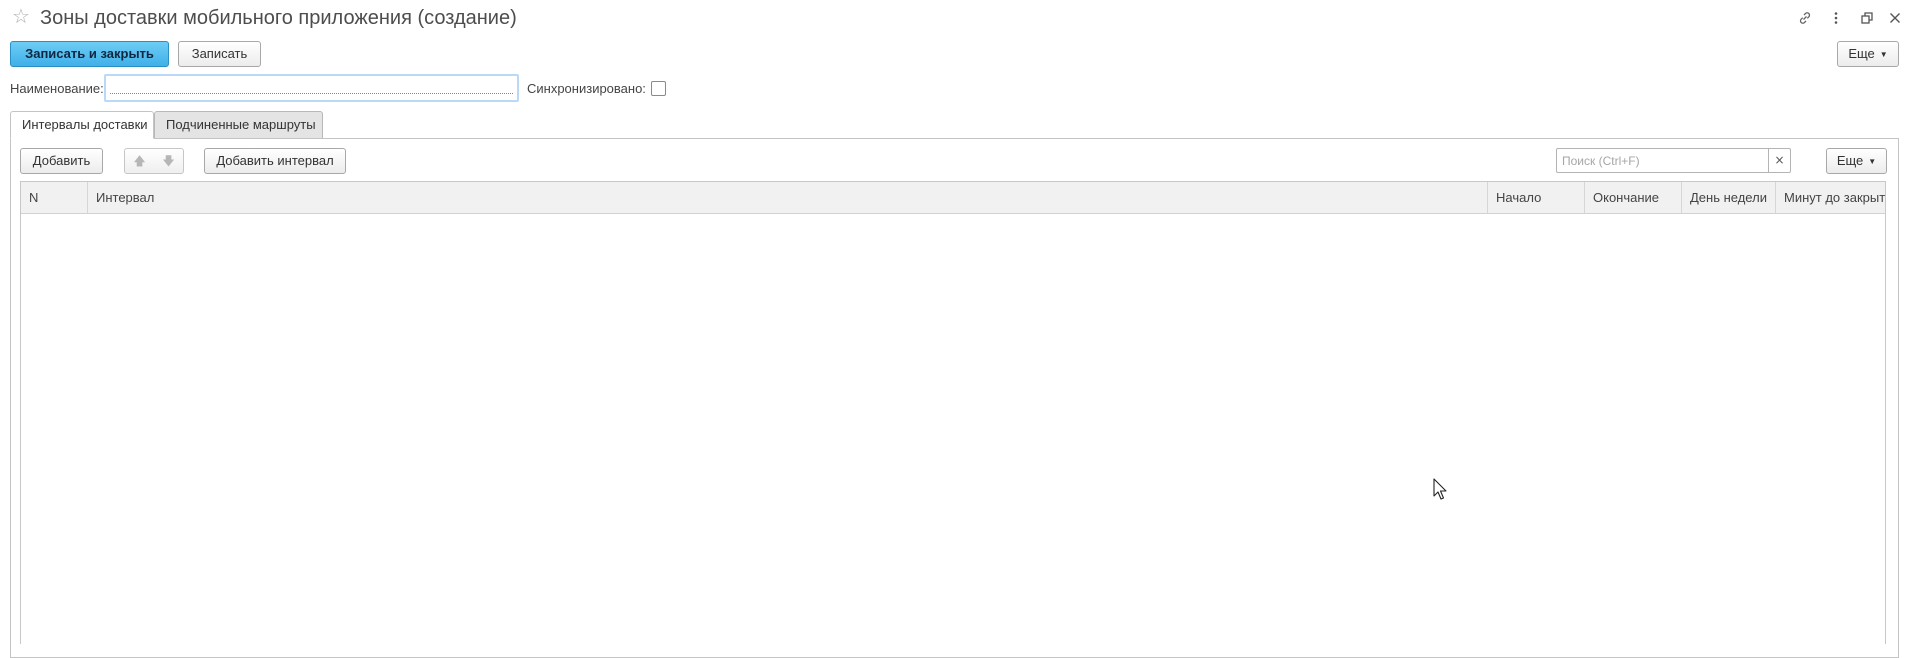 This screenshot has height=658, width=1911. I want to click on synced-label: Синхронизировано:, so click(586, 88).